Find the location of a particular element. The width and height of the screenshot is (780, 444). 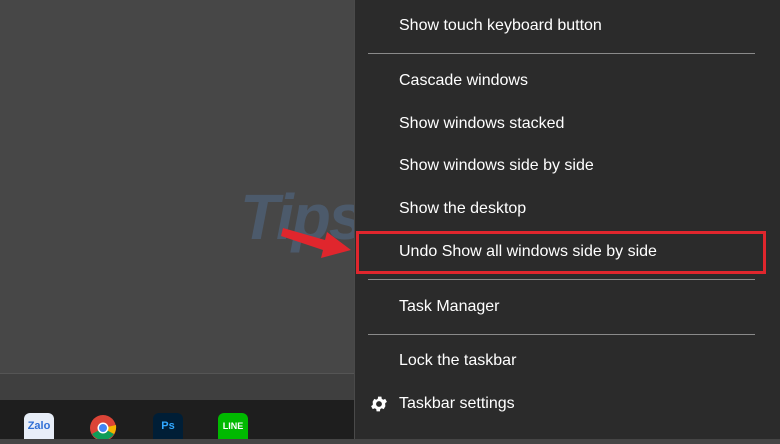

red-arrow-icon is located at coordinates (316, 243).